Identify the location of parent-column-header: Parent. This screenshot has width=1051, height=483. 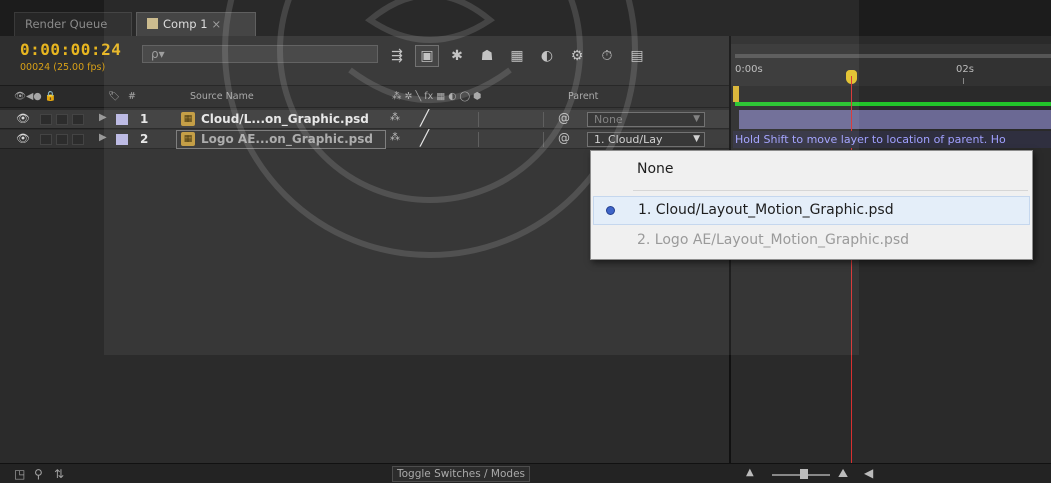
(583, 96).